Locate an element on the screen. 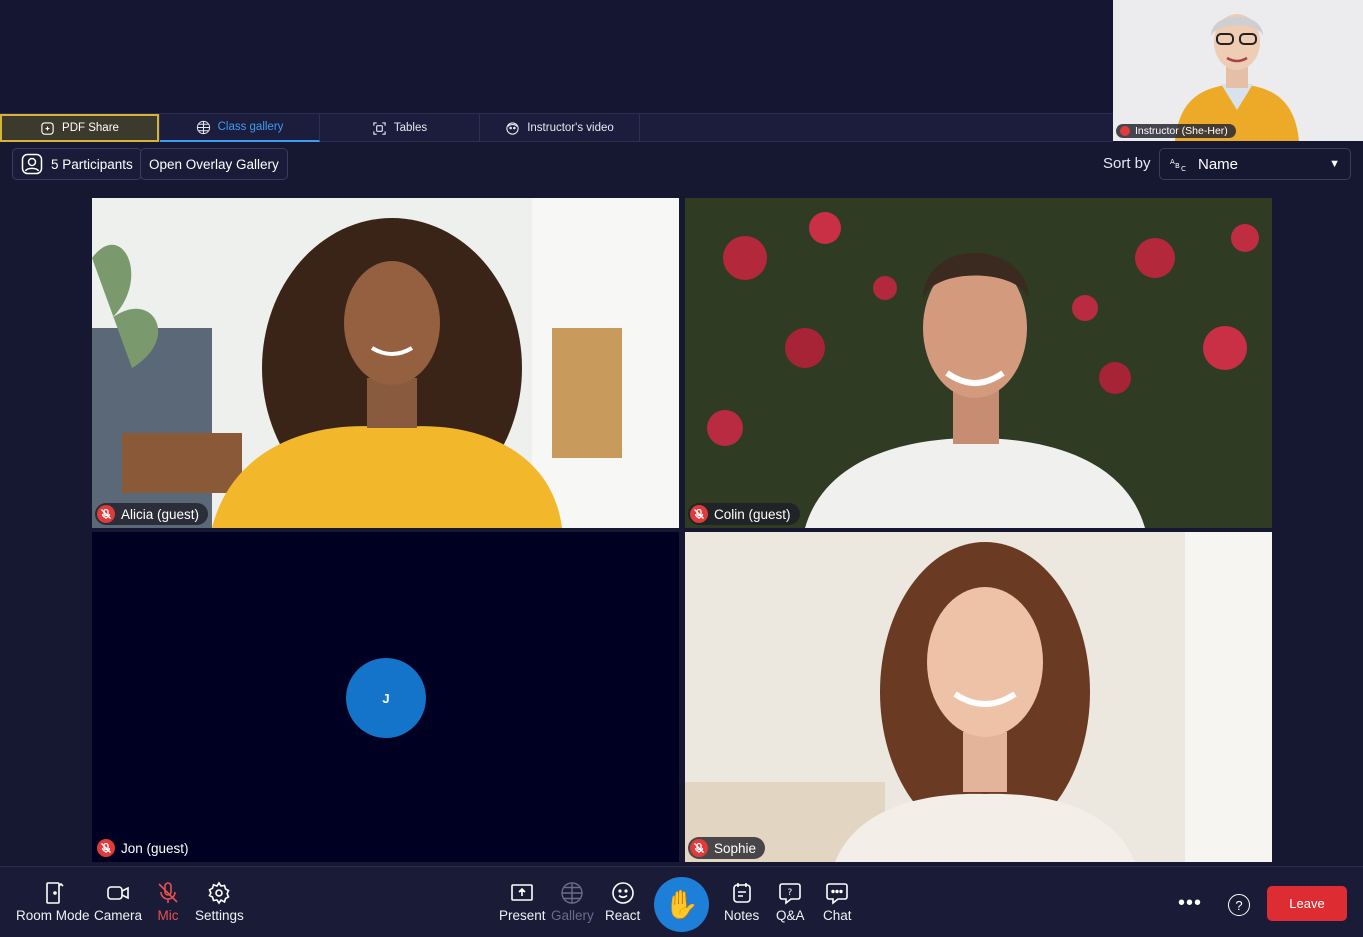 The width and height of the screenshot is (1363, 937). leave-button: Leave is located at coordinates (1307, 903).